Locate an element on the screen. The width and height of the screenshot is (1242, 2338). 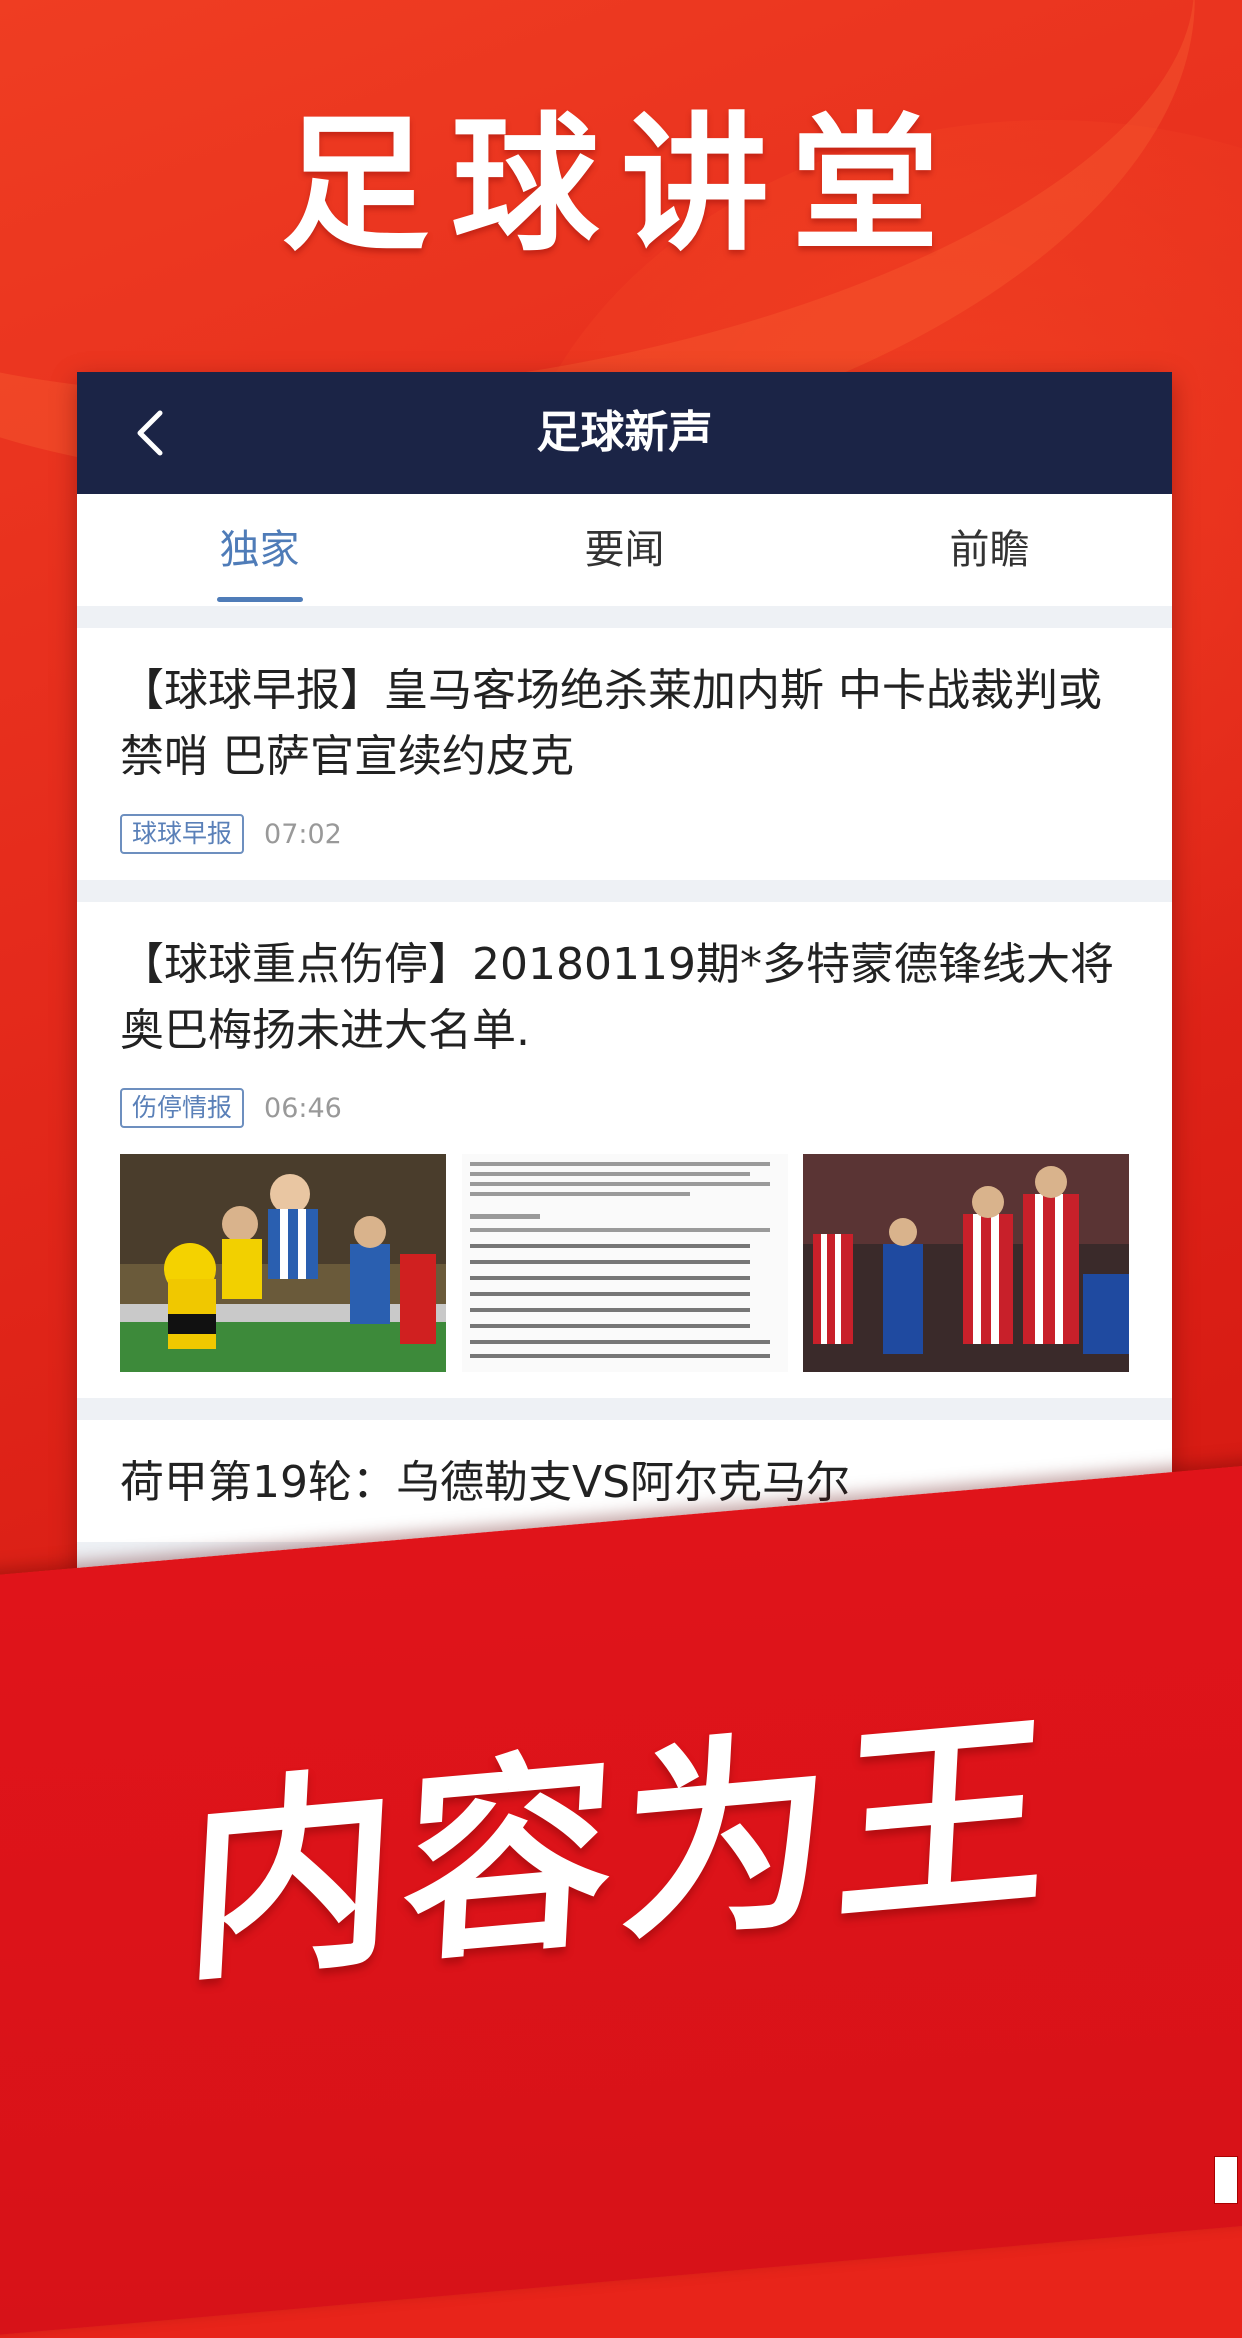
tab-label: 要闻 is located at coordinates (624, 550).